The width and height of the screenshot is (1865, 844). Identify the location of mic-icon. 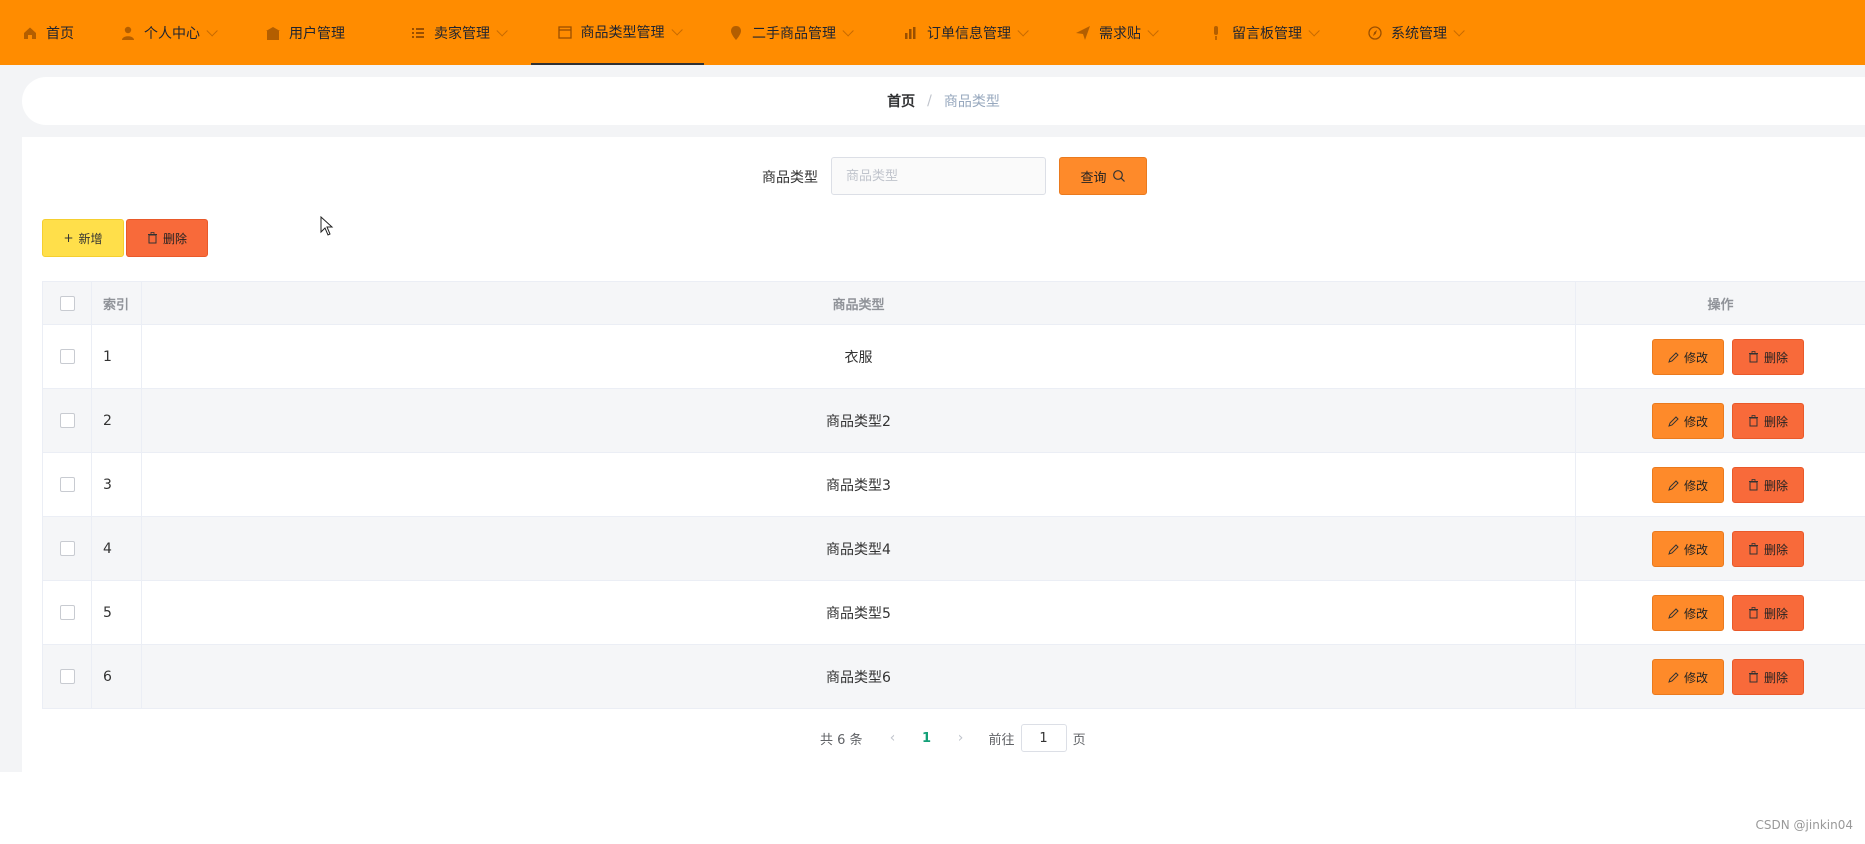
(1216, 32).